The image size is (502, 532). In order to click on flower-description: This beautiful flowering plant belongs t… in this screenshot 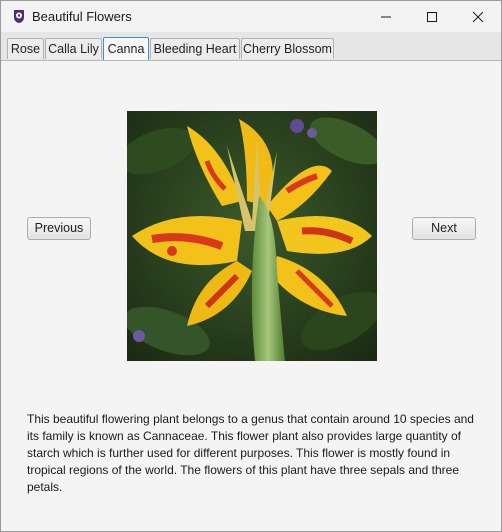, I will do `click(250, 453)`.